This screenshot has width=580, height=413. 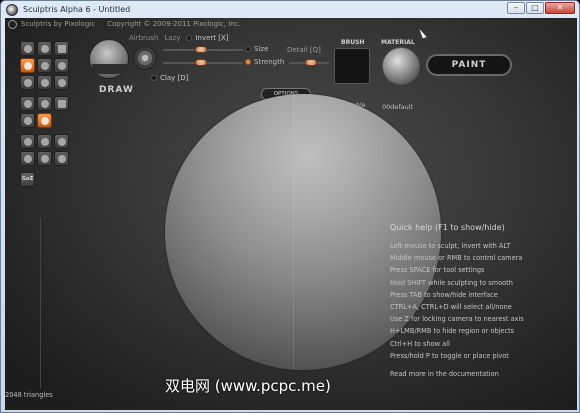 I want to click on strength-slider-knob, so click(x=201, y=62).